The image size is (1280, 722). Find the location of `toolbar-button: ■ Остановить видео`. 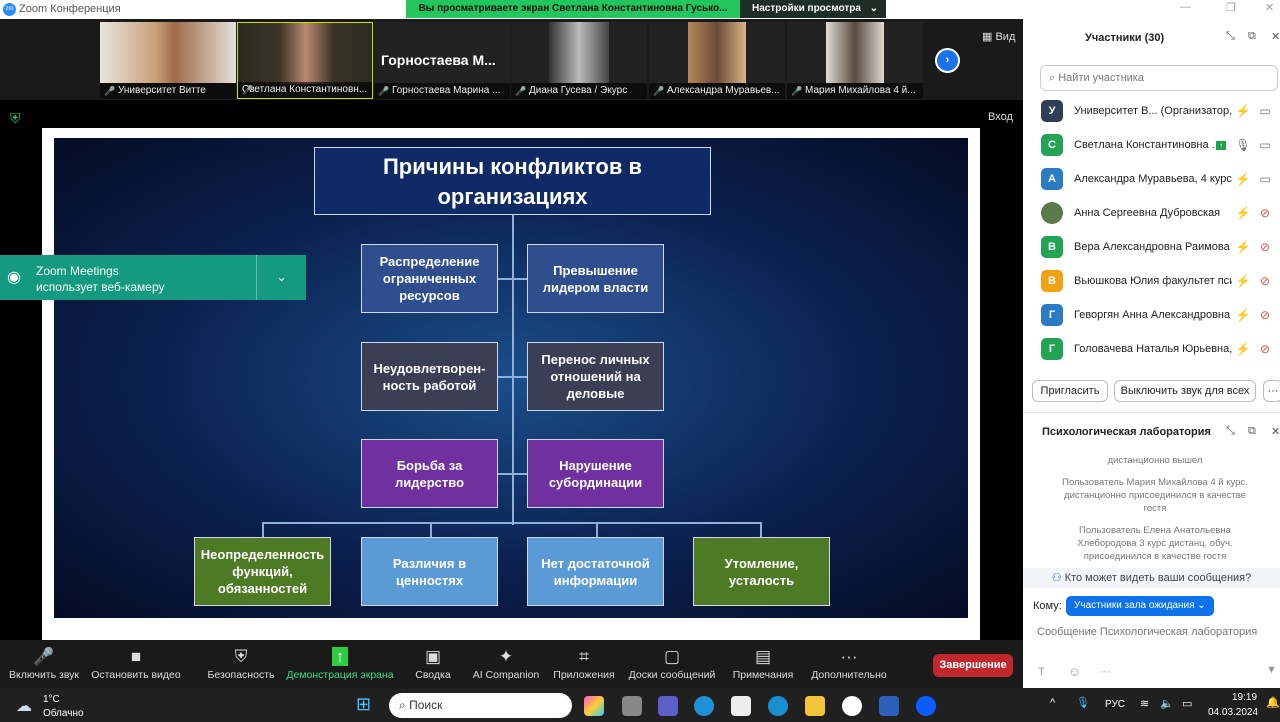

toolbar-button: ■ Остановить видео is located at coordinates (136, 663).